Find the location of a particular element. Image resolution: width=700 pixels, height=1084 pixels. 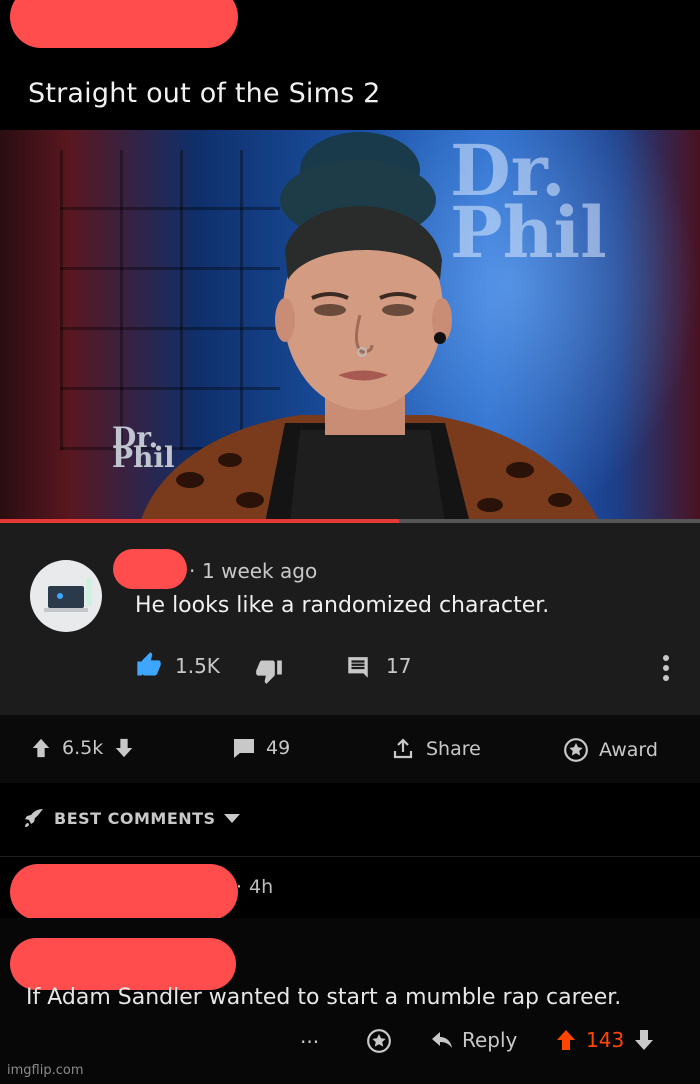

rocket-icon is located at coordinates (34, 818).